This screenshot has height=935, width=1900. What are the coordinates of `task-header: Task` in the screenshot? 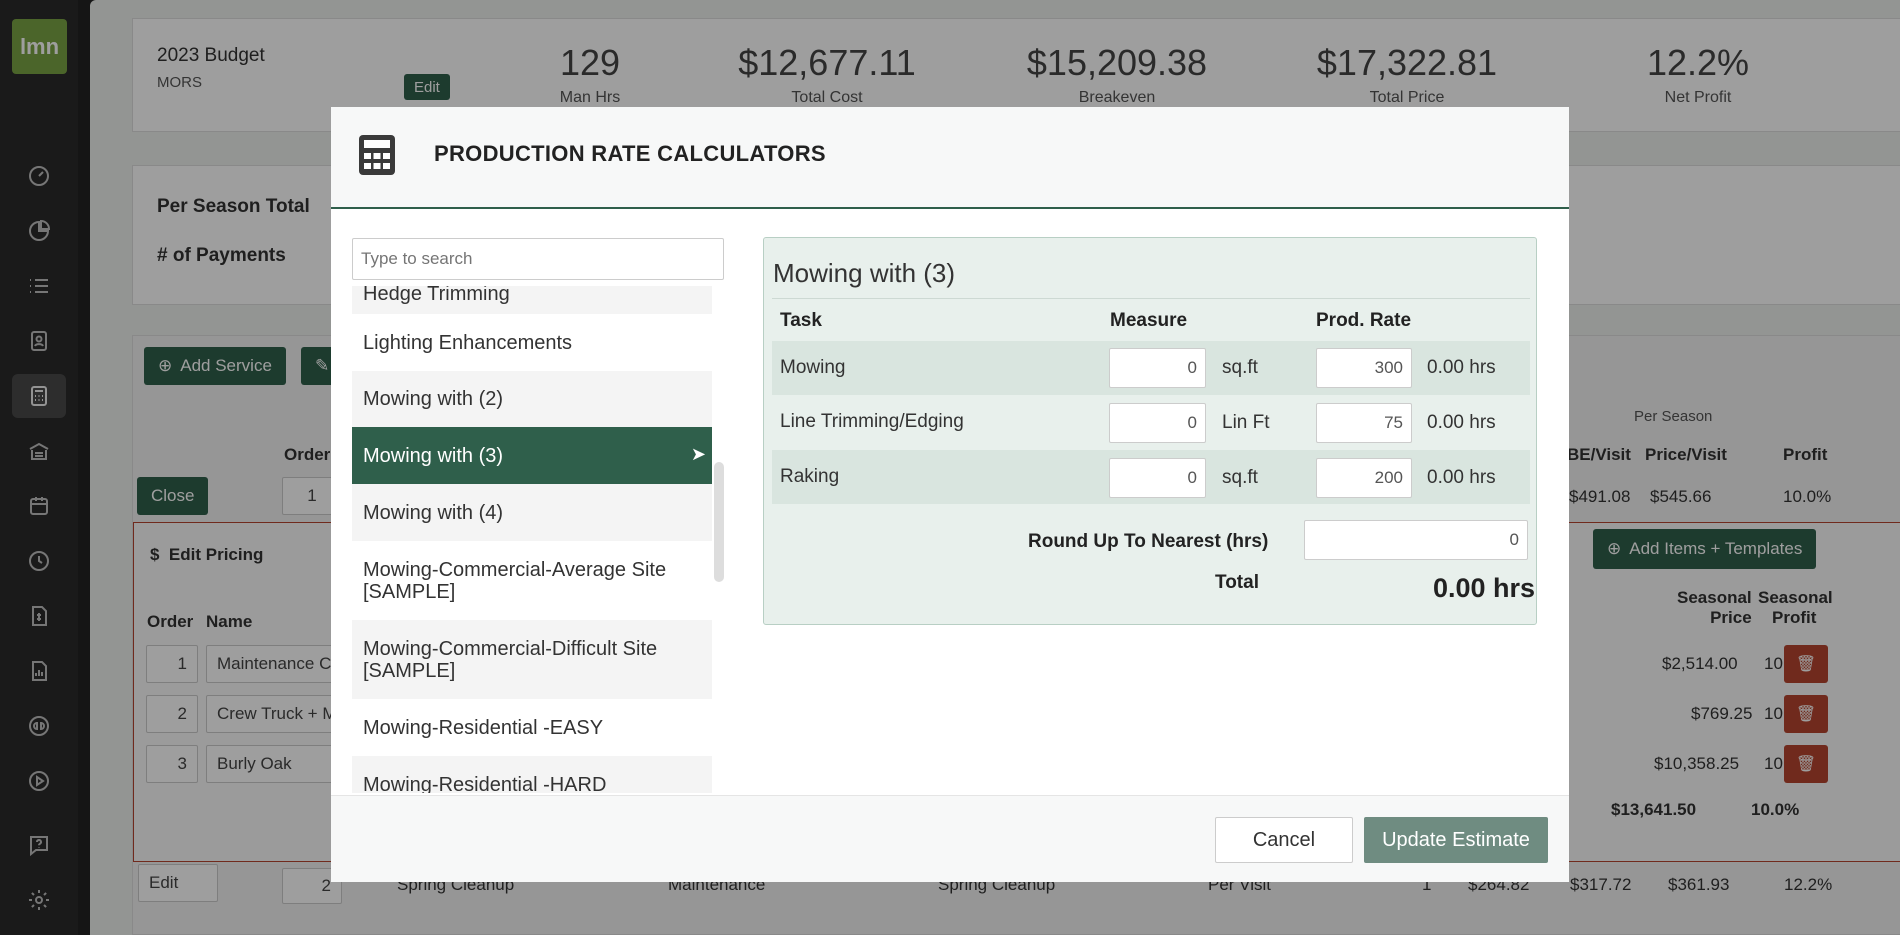 It's located at (801, 320).